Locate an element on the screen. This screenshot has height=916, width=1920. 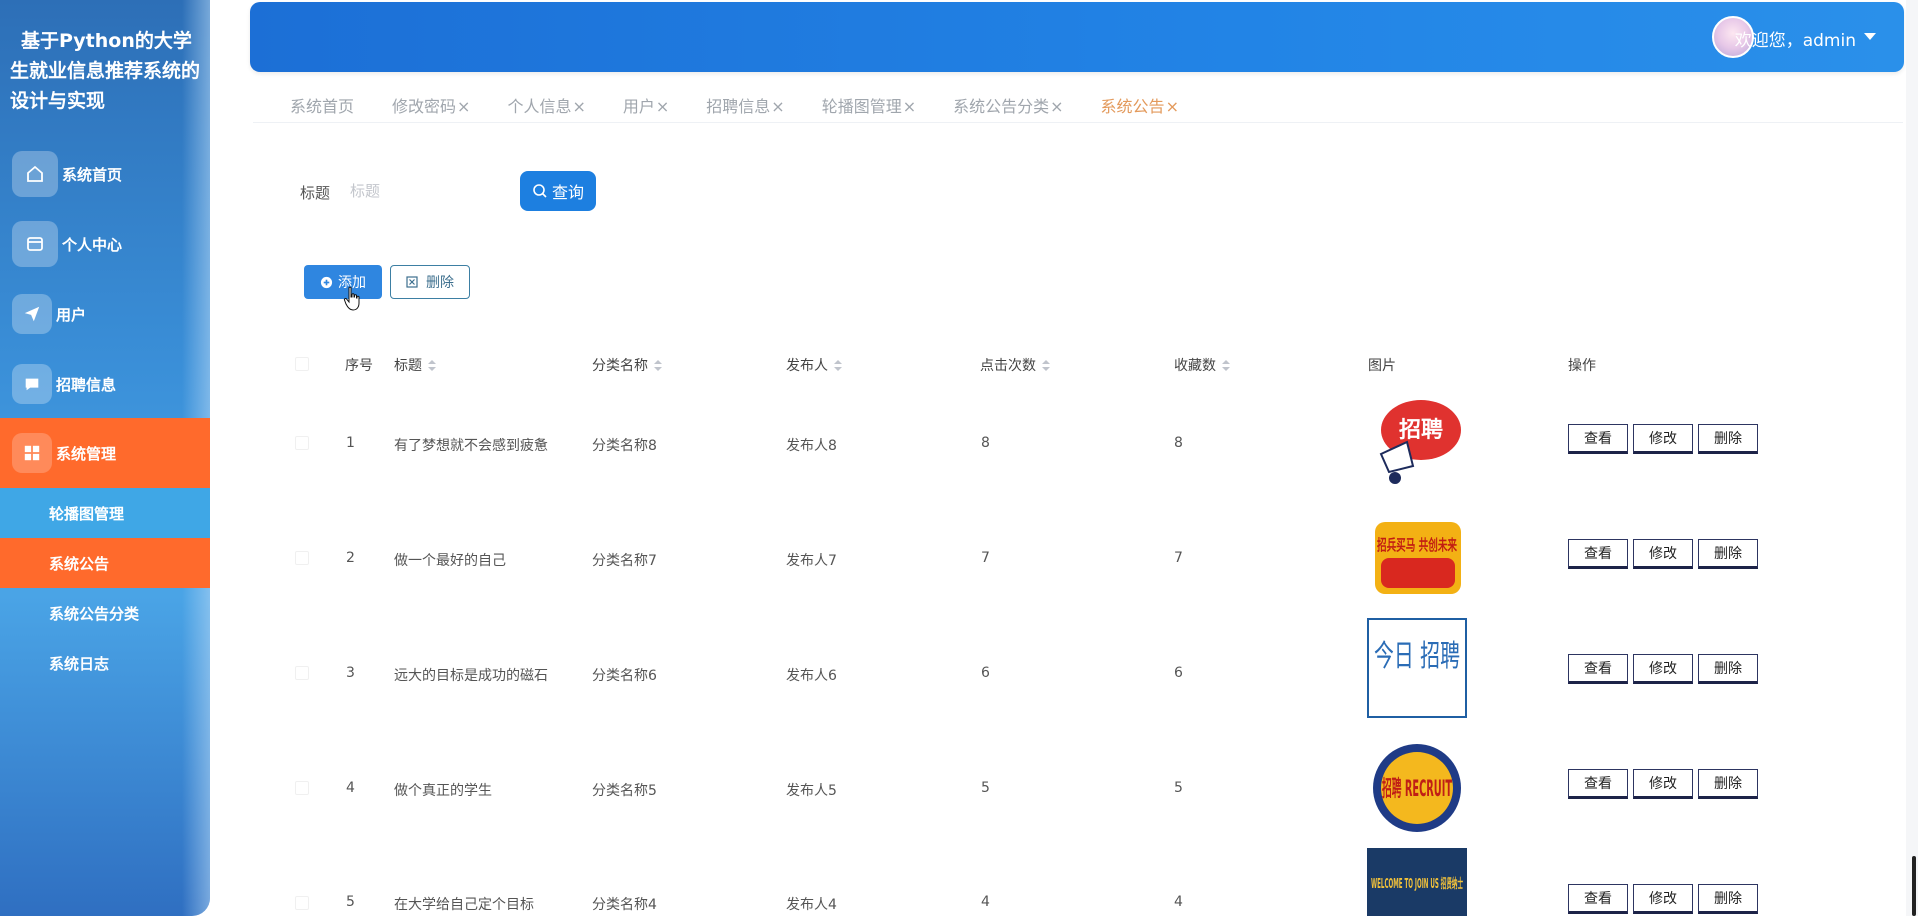
user-menu: 欢迎您，admin is located at coordinates (1795, 38).